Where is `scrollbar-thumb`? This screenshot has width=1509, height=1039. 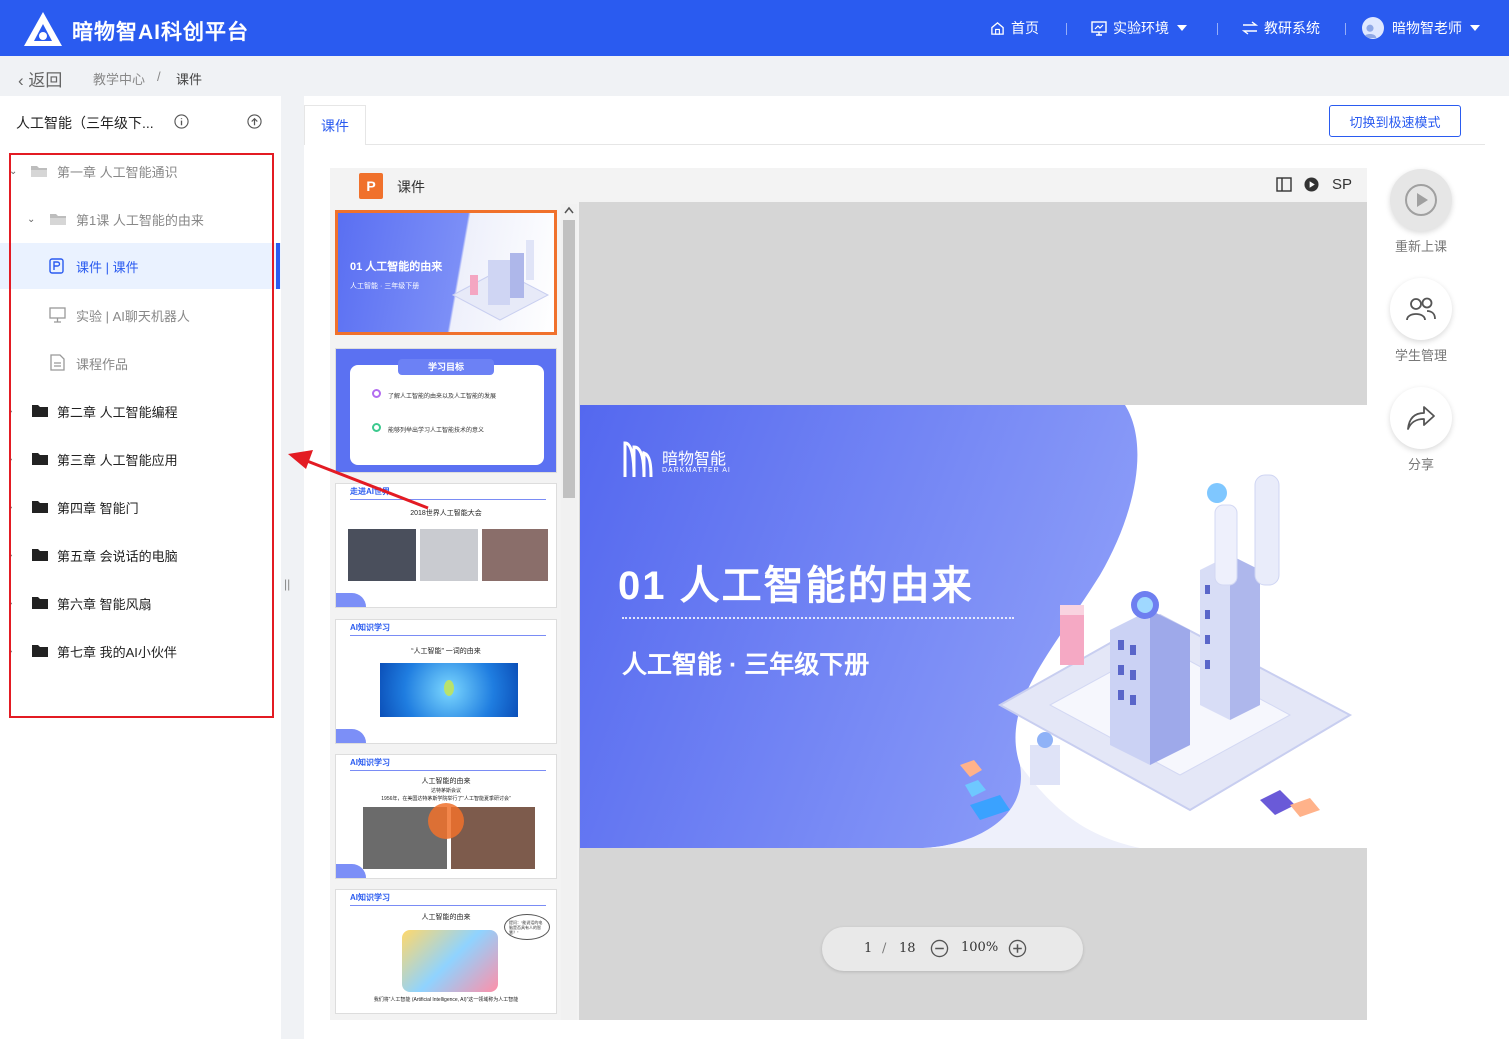 scrollbar-thumb is located at coordinates (569, 359).